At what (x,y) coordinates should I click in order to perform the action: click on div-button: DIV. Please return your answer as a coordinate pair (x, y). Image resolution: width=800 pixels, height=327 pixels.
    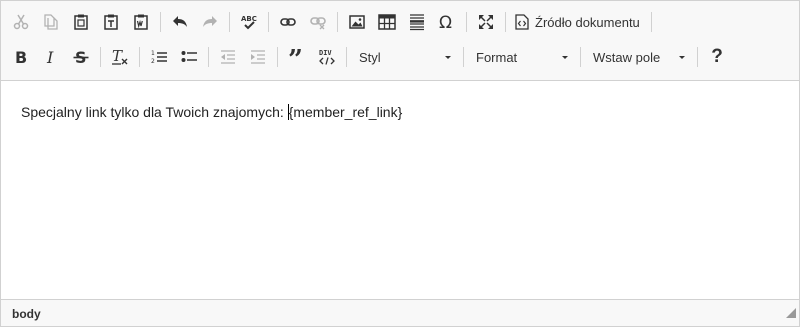
    Looking at the image, I should click on (327, 57).